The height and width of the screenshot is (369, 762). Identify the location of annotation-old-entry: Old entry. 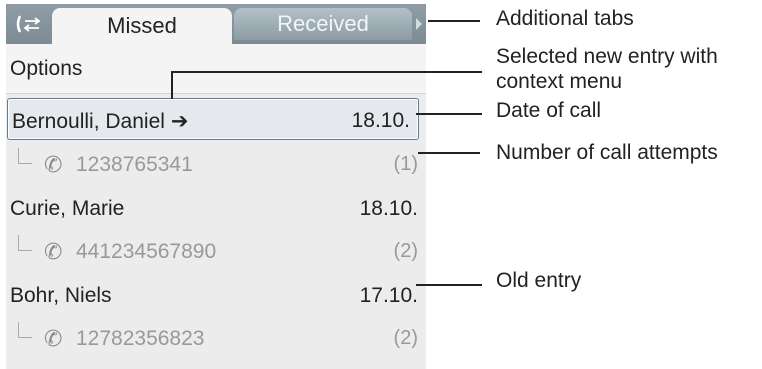
(539, 280).